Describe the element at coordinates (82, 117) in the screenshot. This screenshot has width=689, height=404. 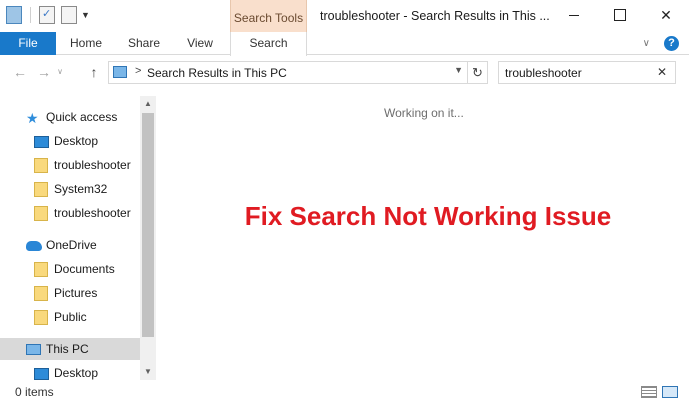
I see `tree-item-label: Quick access` at that location.